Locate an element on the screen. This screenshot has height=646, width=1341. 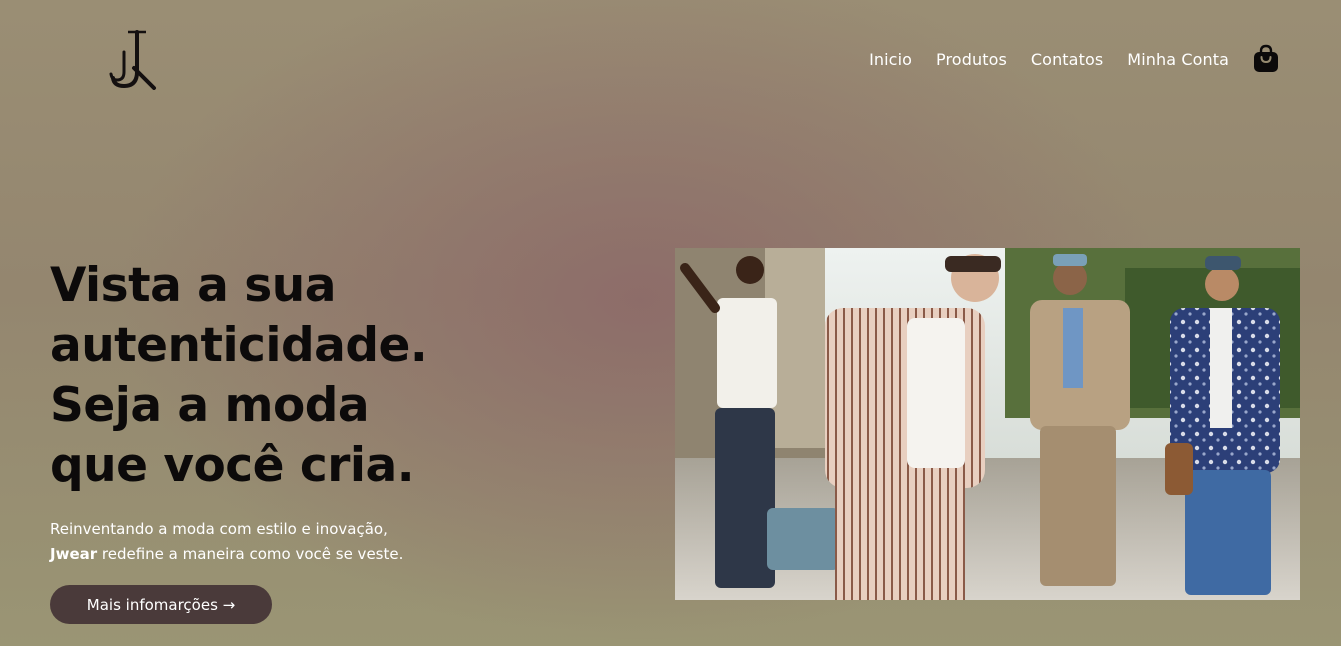
nav-link-contatos: Contatos is located at coordinates (1067, 59).